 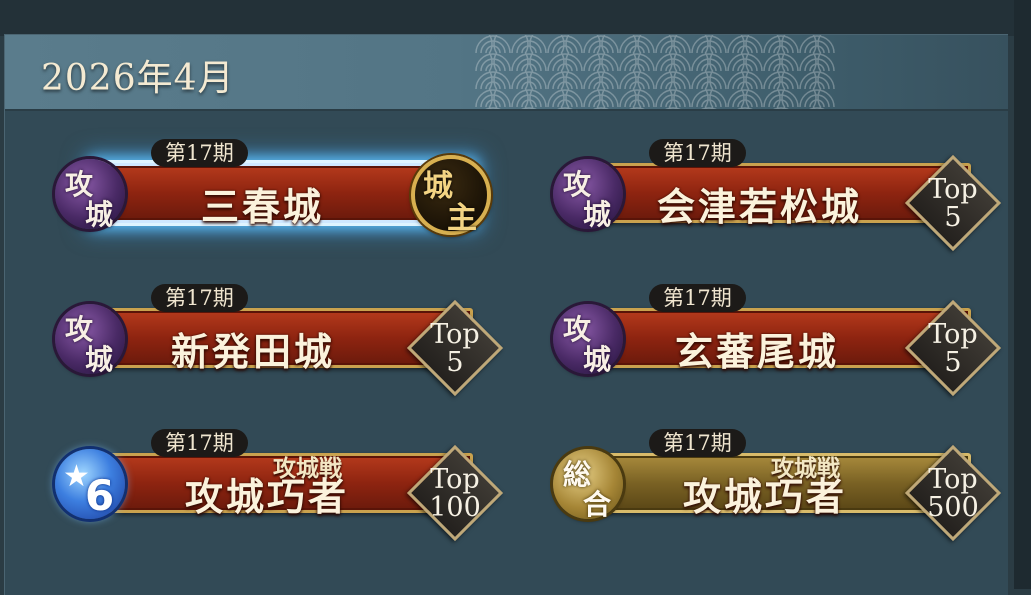 I want to click on top-strip, so click(x=515, y=18).